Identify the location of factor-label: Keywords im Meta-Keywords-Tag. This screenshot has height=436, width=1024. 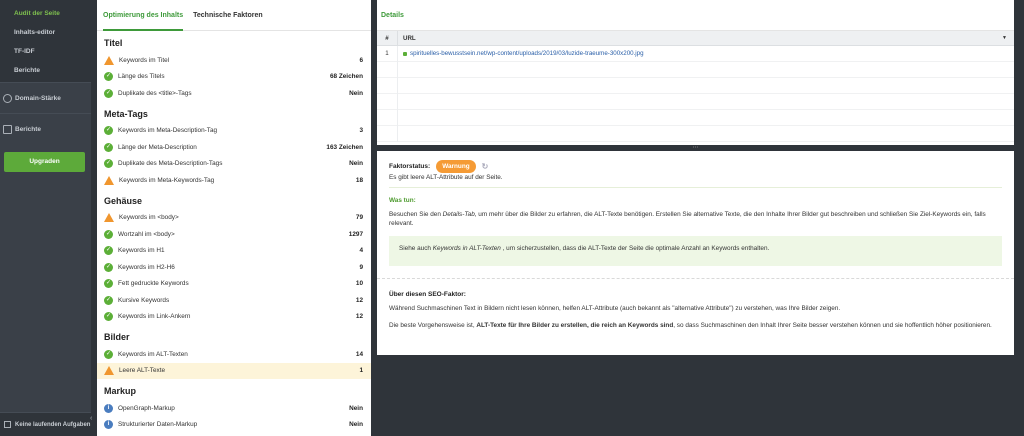
(167, 180).